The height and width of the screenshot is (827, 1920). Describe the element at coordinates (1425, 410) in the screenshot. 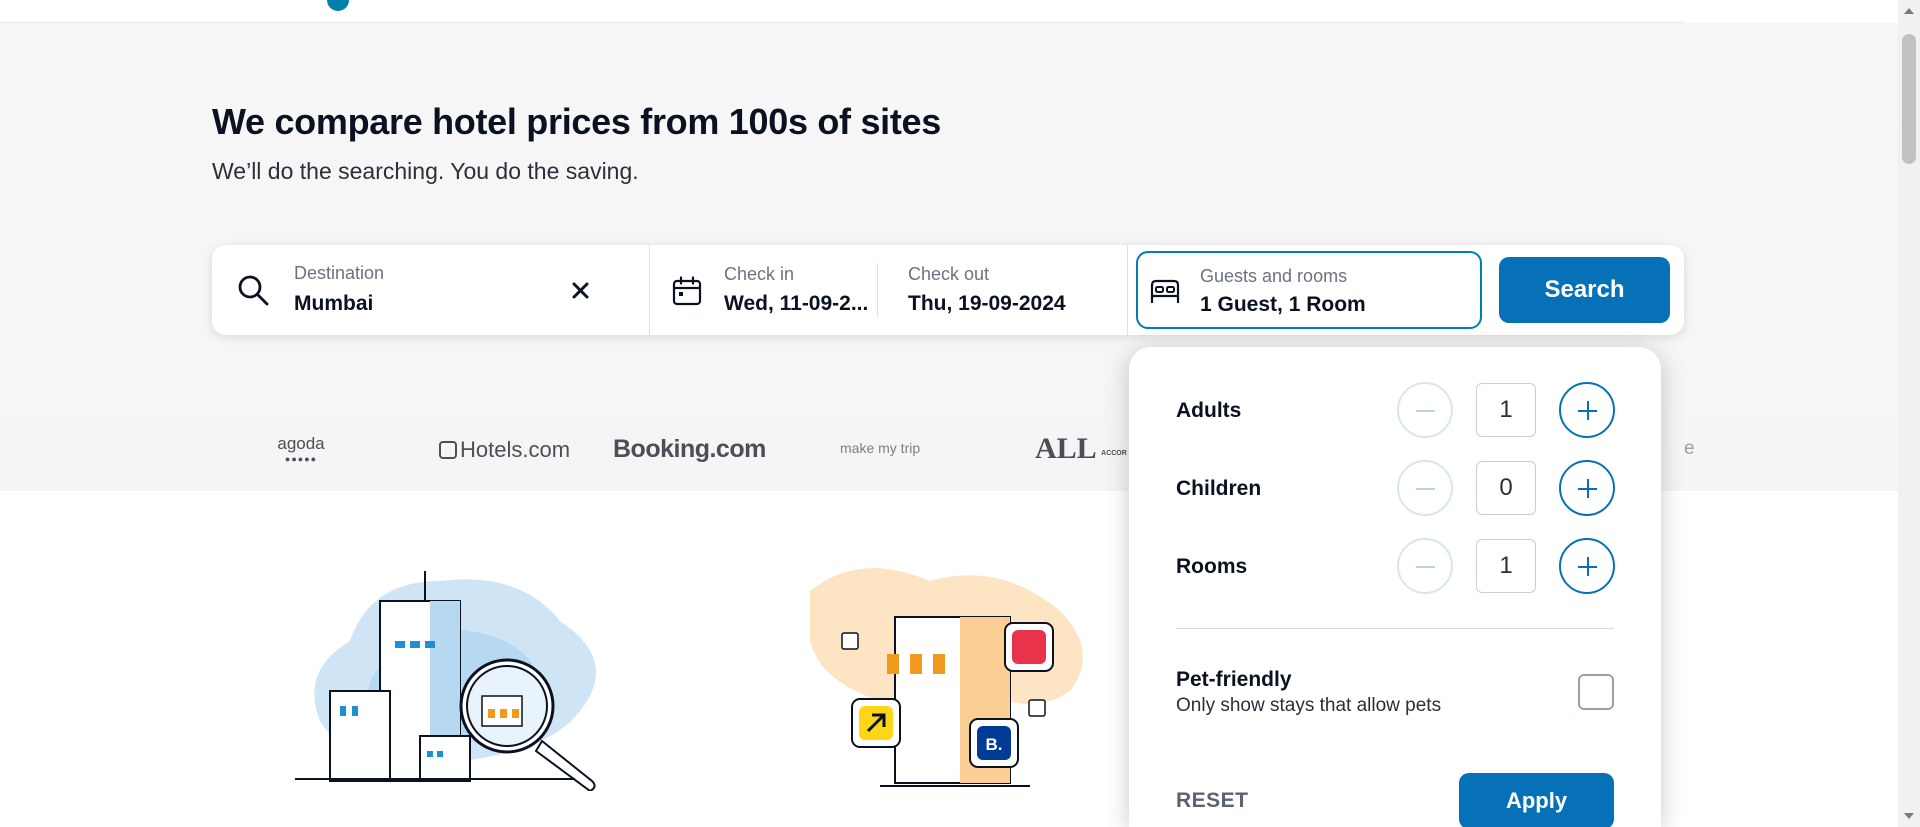

I see `adults-decrease-button` at that location.